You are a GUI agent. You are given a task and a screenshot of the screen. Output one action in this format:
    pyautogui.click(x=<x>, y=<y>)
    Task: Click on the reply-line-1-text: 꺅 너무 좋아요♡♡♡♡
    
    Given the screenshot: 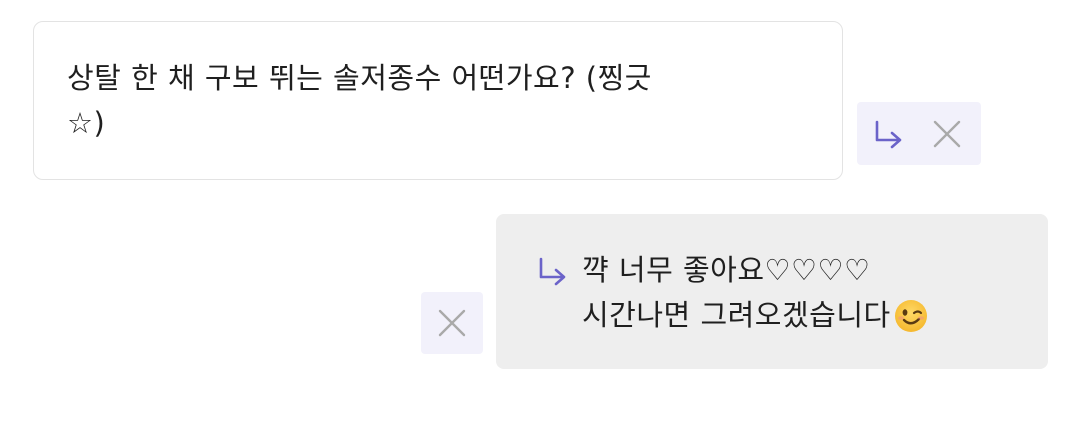 What is the action you would take?
    pyautogui.click(x=726, y=270)
    